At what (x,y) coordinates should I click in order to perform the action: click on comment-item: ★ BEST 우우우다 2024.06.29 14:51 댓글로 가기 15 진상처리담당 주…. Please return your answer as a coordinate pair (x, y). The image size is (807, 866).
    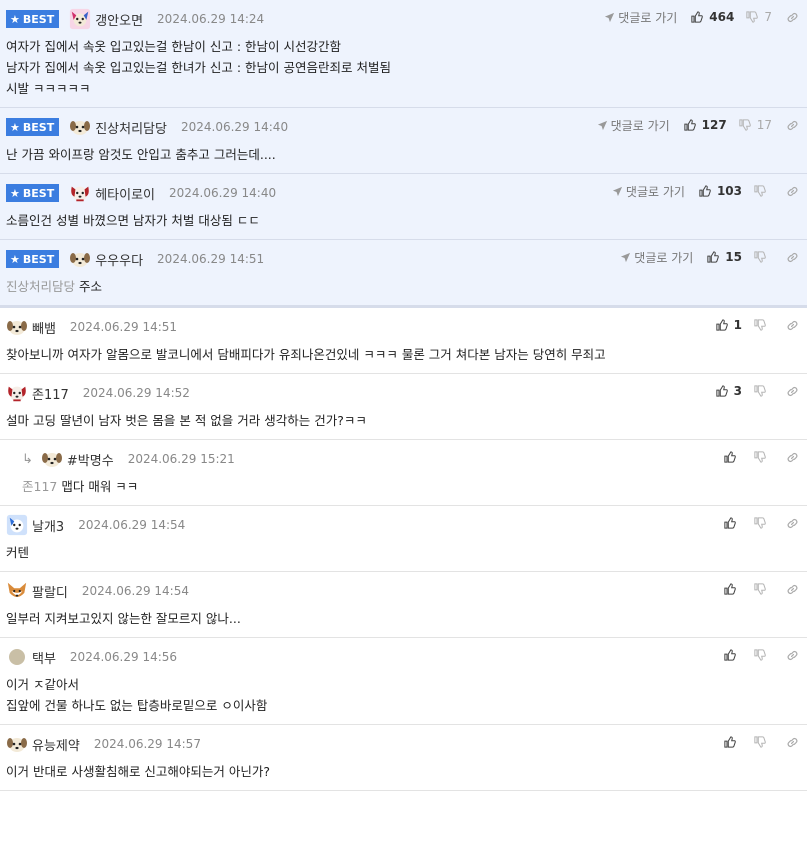
    Looking at the image, I should click on (403, 274).